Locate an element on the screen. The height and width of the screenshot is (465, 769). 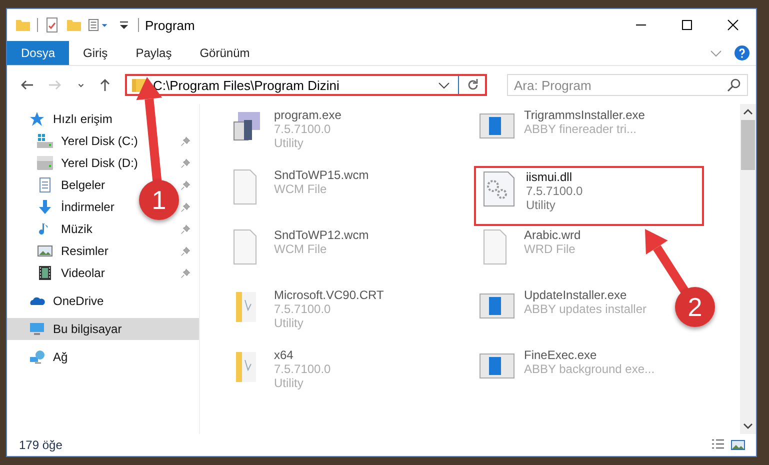
file-name: UpdateInstaller.exe is located at coordinates (585, 295).